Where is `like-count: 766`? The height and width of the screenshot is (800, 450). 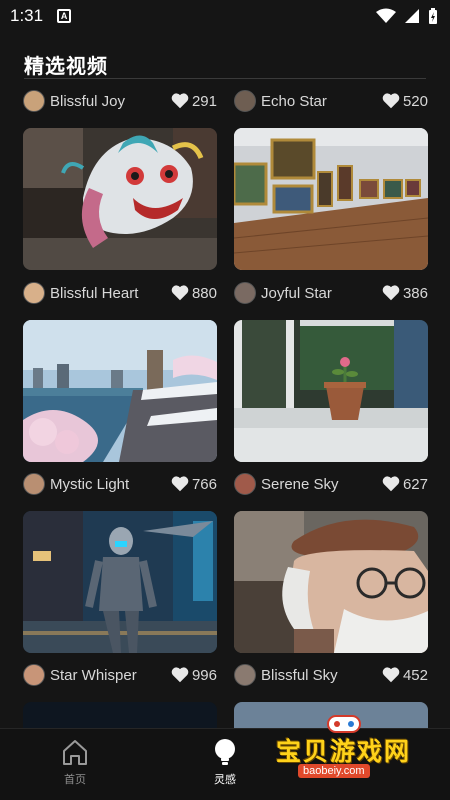 like-count: 766 is located at coordinates (204, 484).